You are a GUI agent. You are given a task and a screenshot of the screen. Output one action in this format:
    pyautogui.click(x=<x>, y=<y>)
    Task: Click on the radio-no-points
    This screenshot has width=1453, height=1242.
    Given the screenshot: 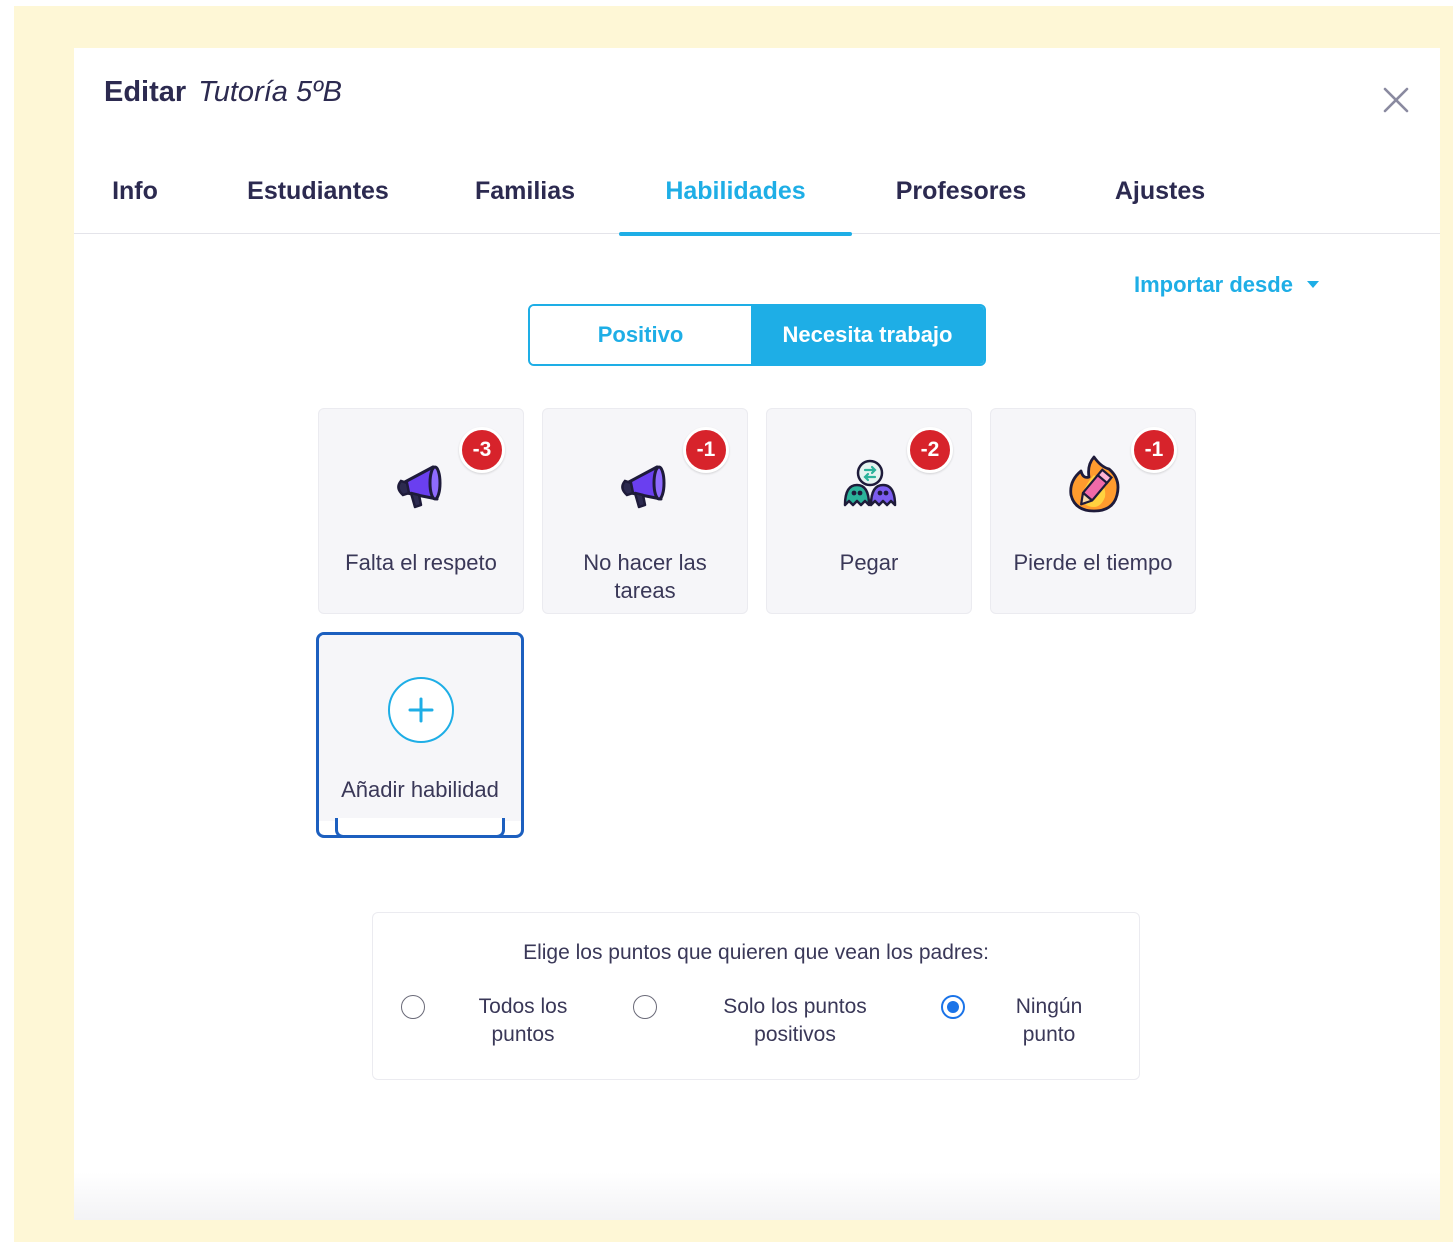 What is the action you would take?
    pyautogui.click(x=953, y=1007)
    